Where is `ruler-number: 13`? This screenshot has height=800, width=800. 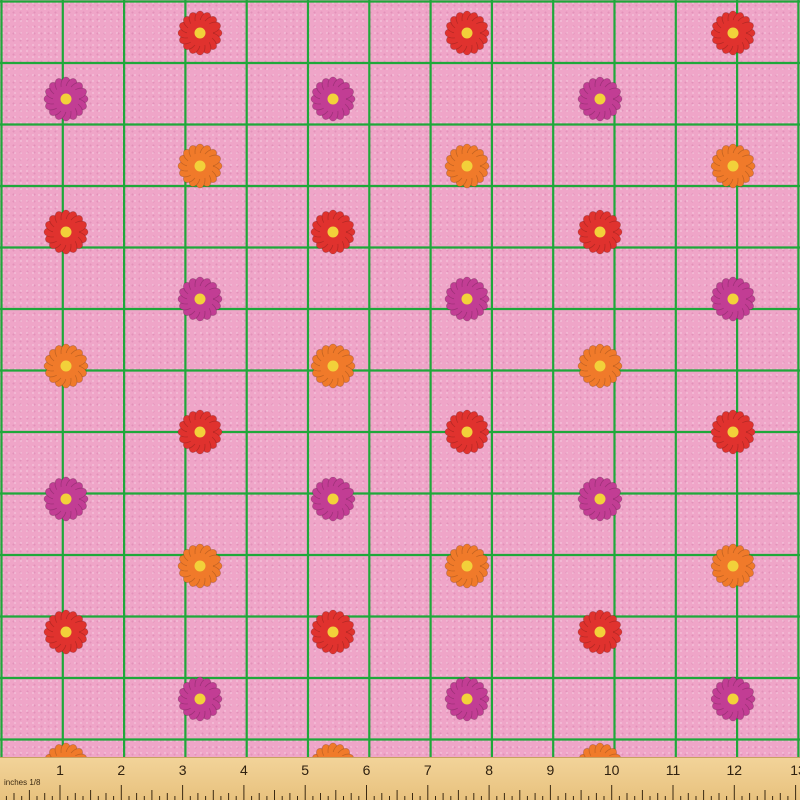 ruler-number: 13 is located at coordinates (795, 770).